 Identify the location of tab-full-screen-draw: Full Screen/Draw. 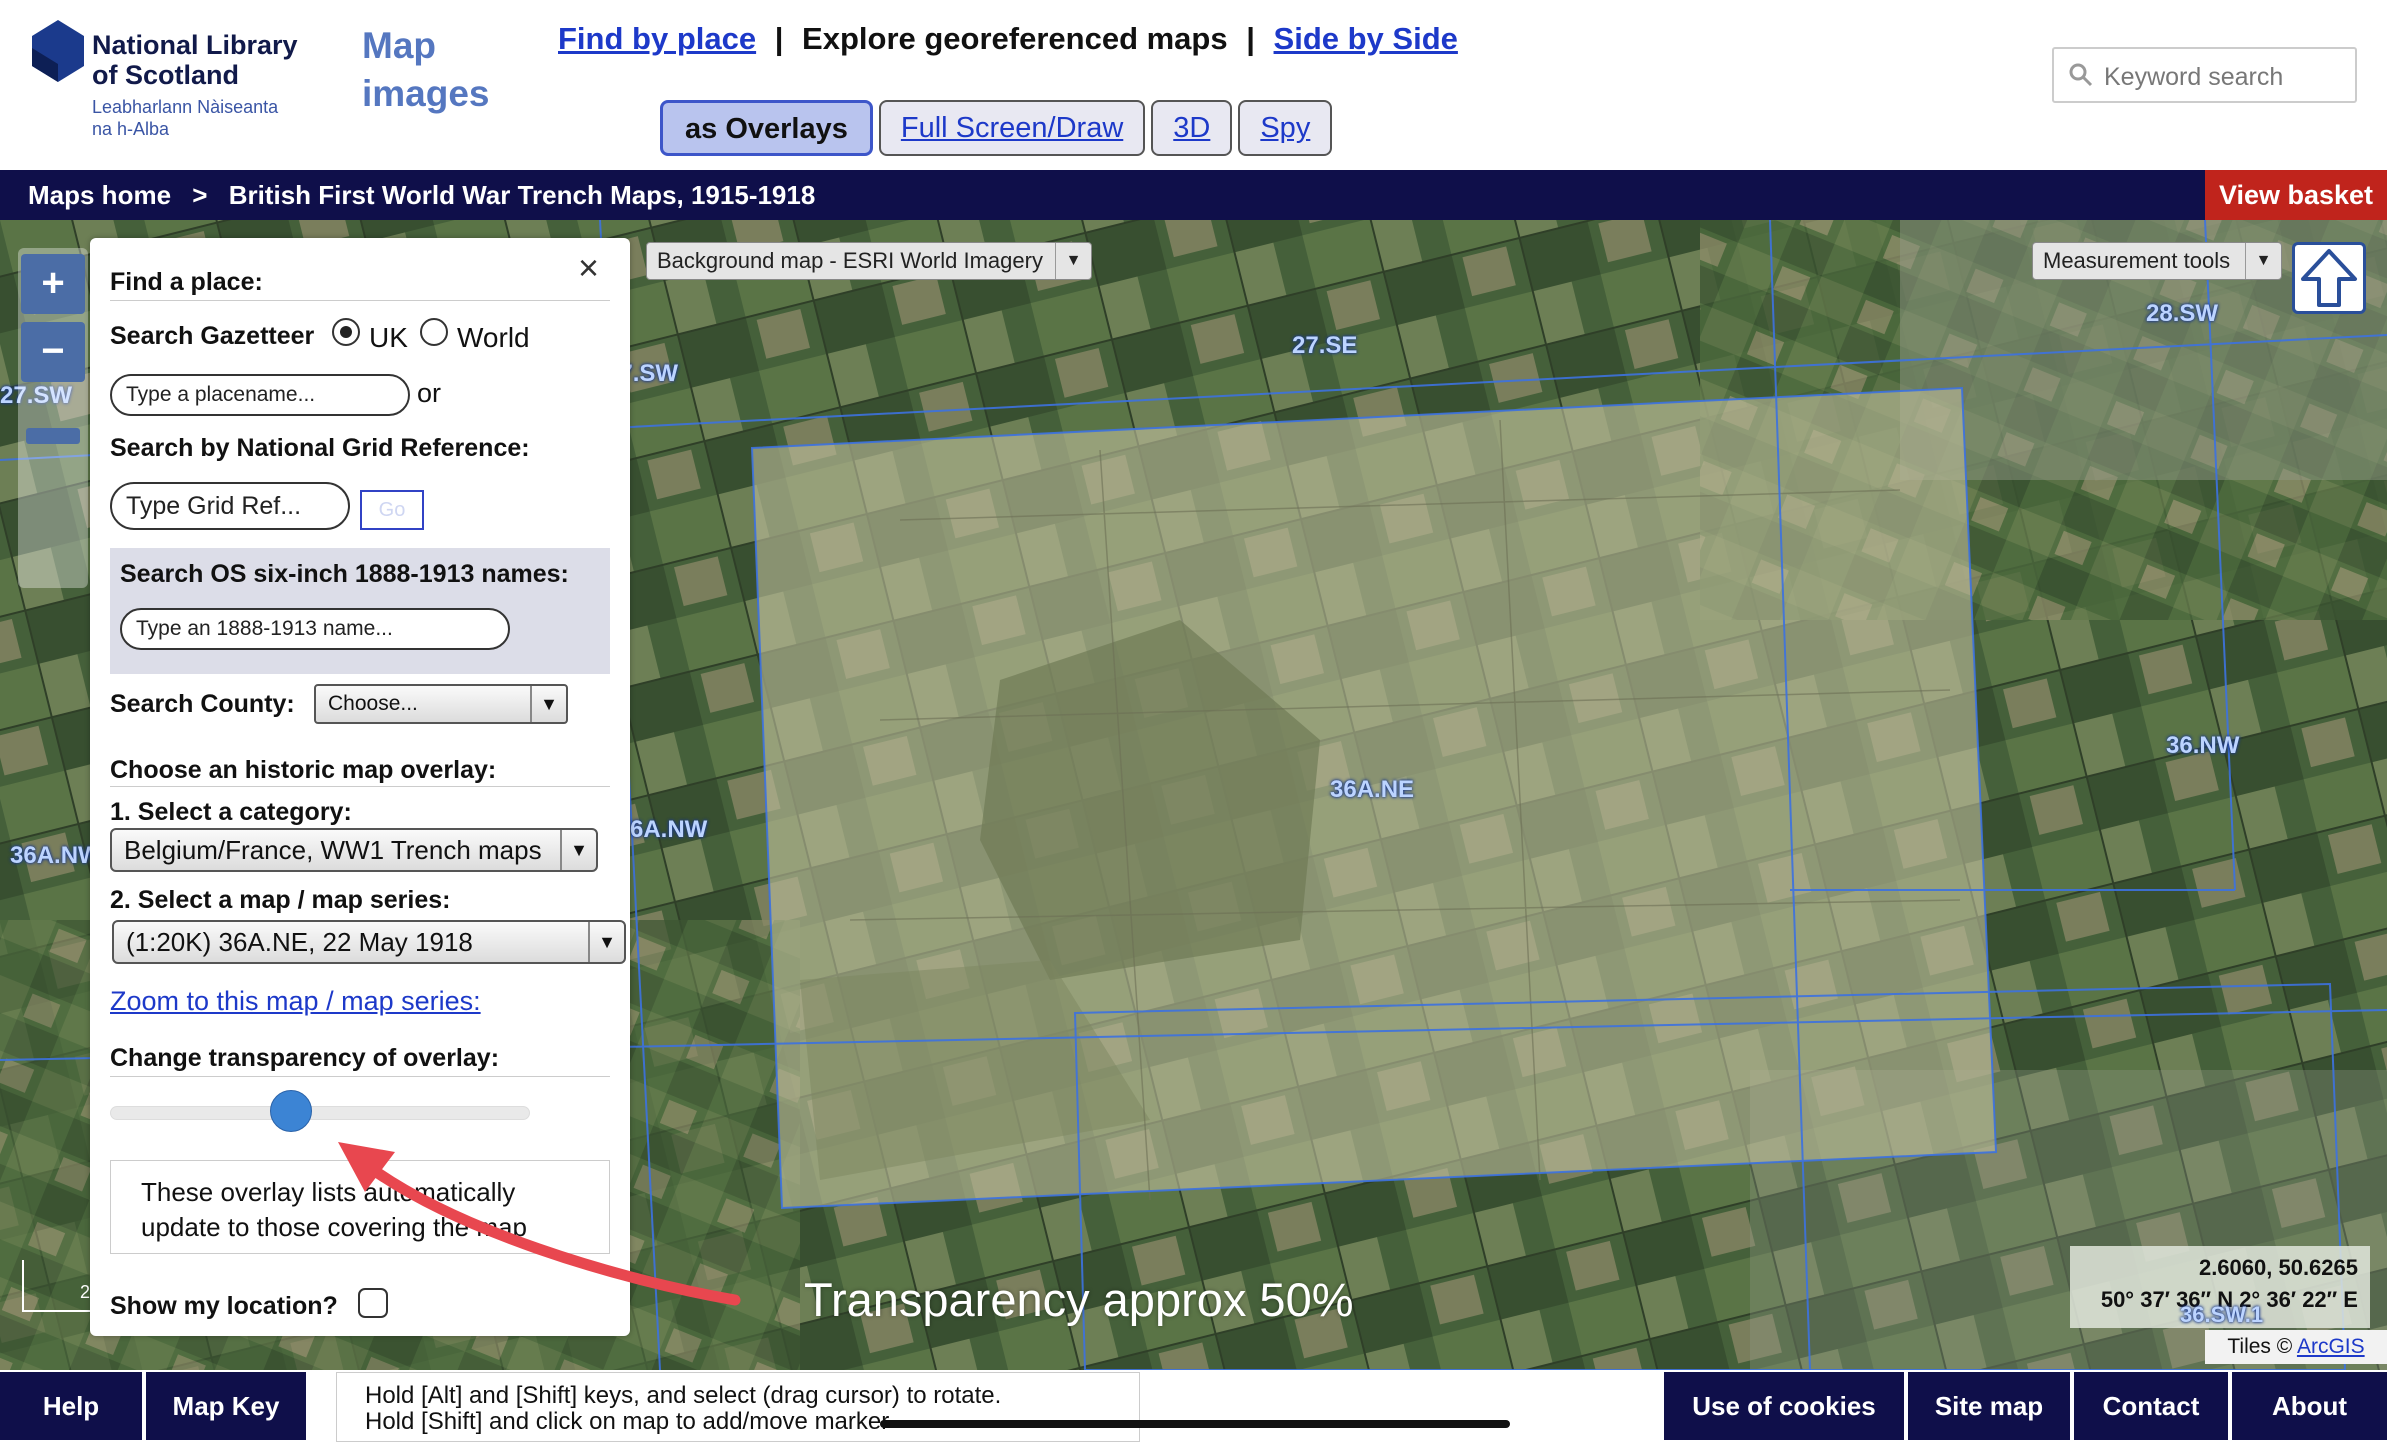
(1012, 128).